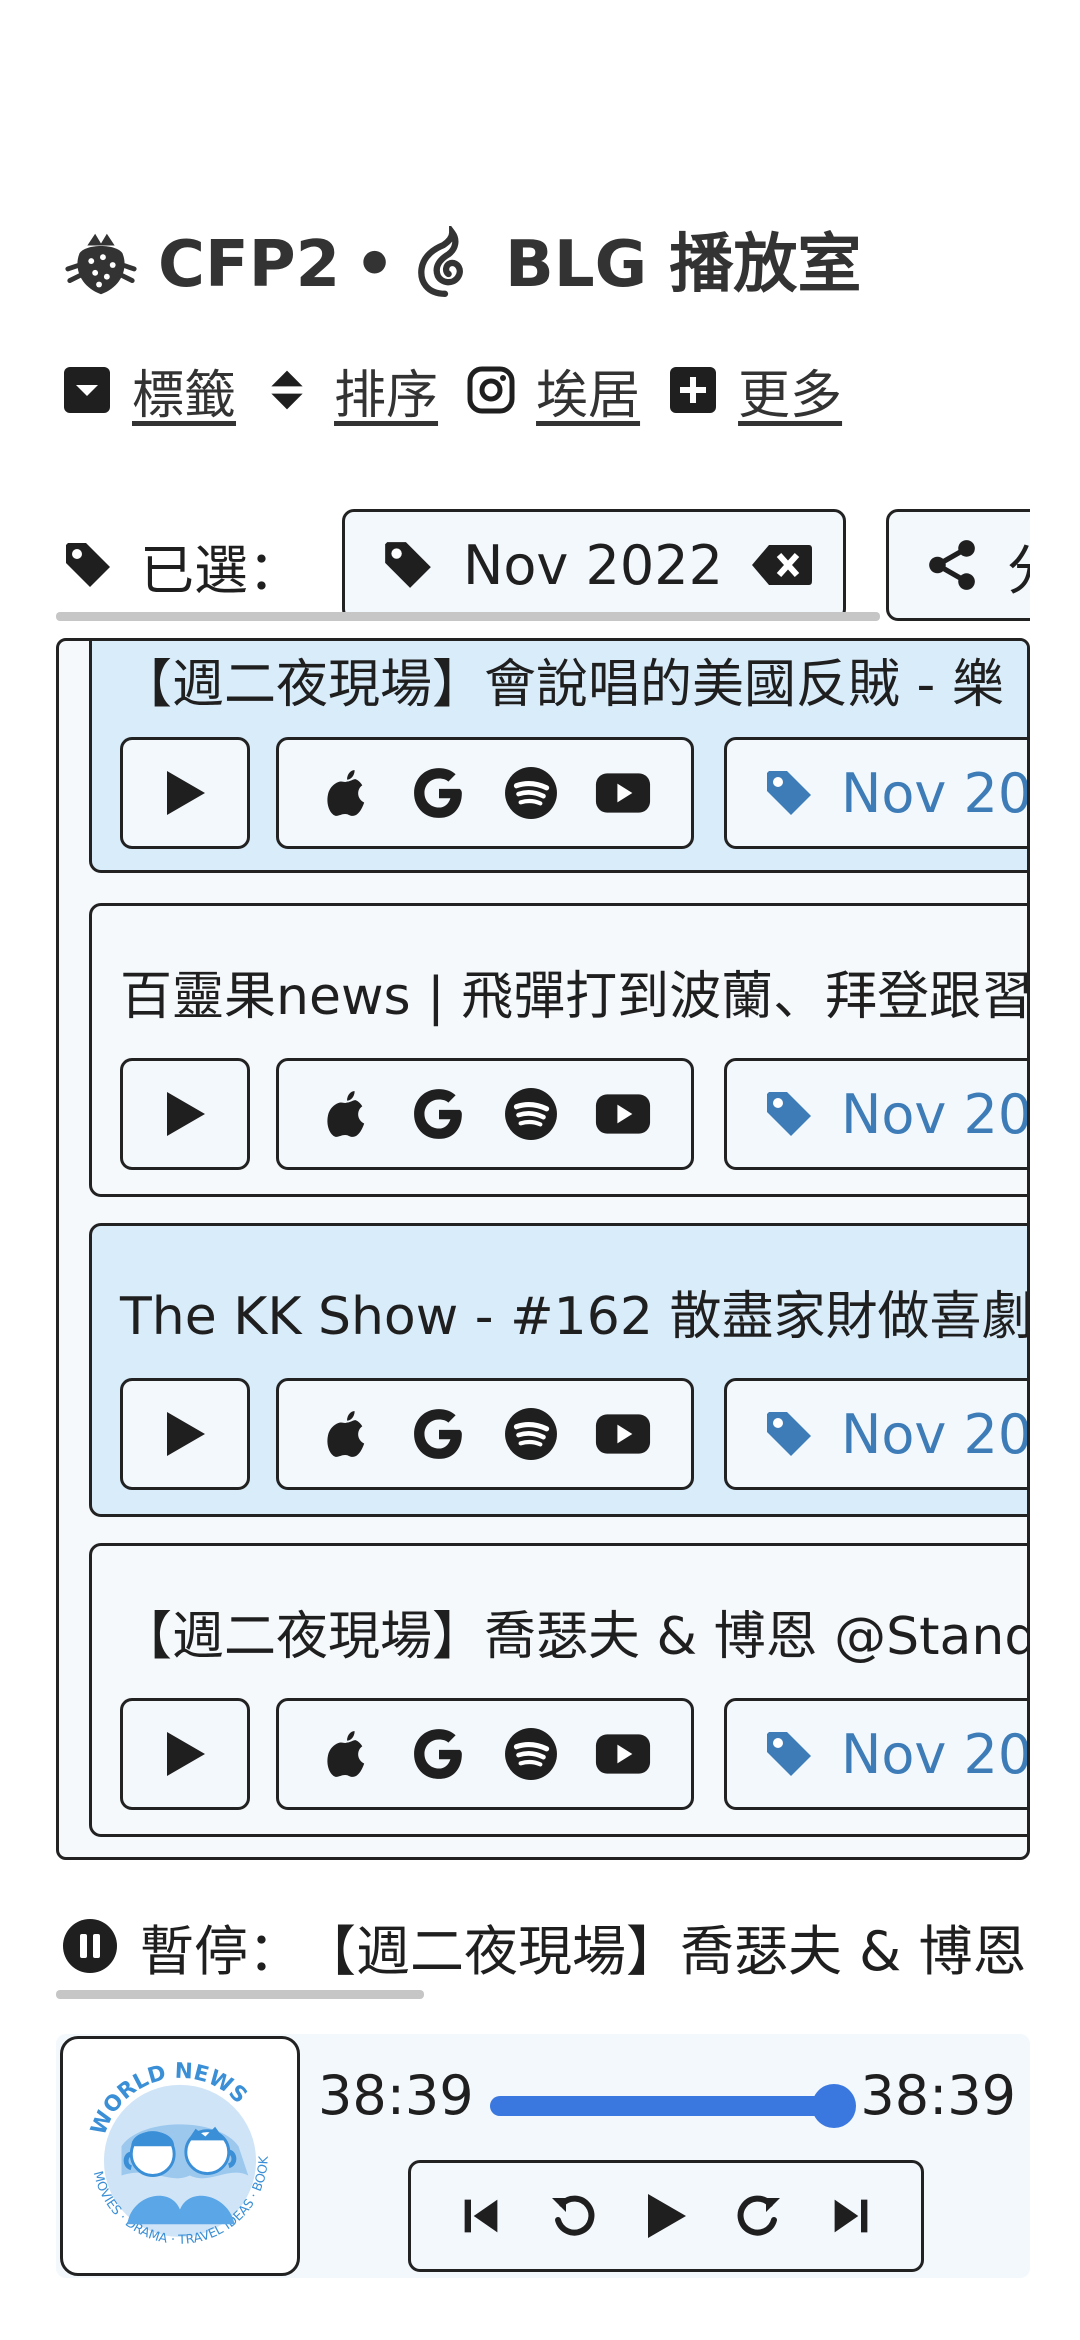 This screenshot has width=1080, height=2340. I want to click on selected-filters: 已選： Nov 2022 分享, so click(546, 565).